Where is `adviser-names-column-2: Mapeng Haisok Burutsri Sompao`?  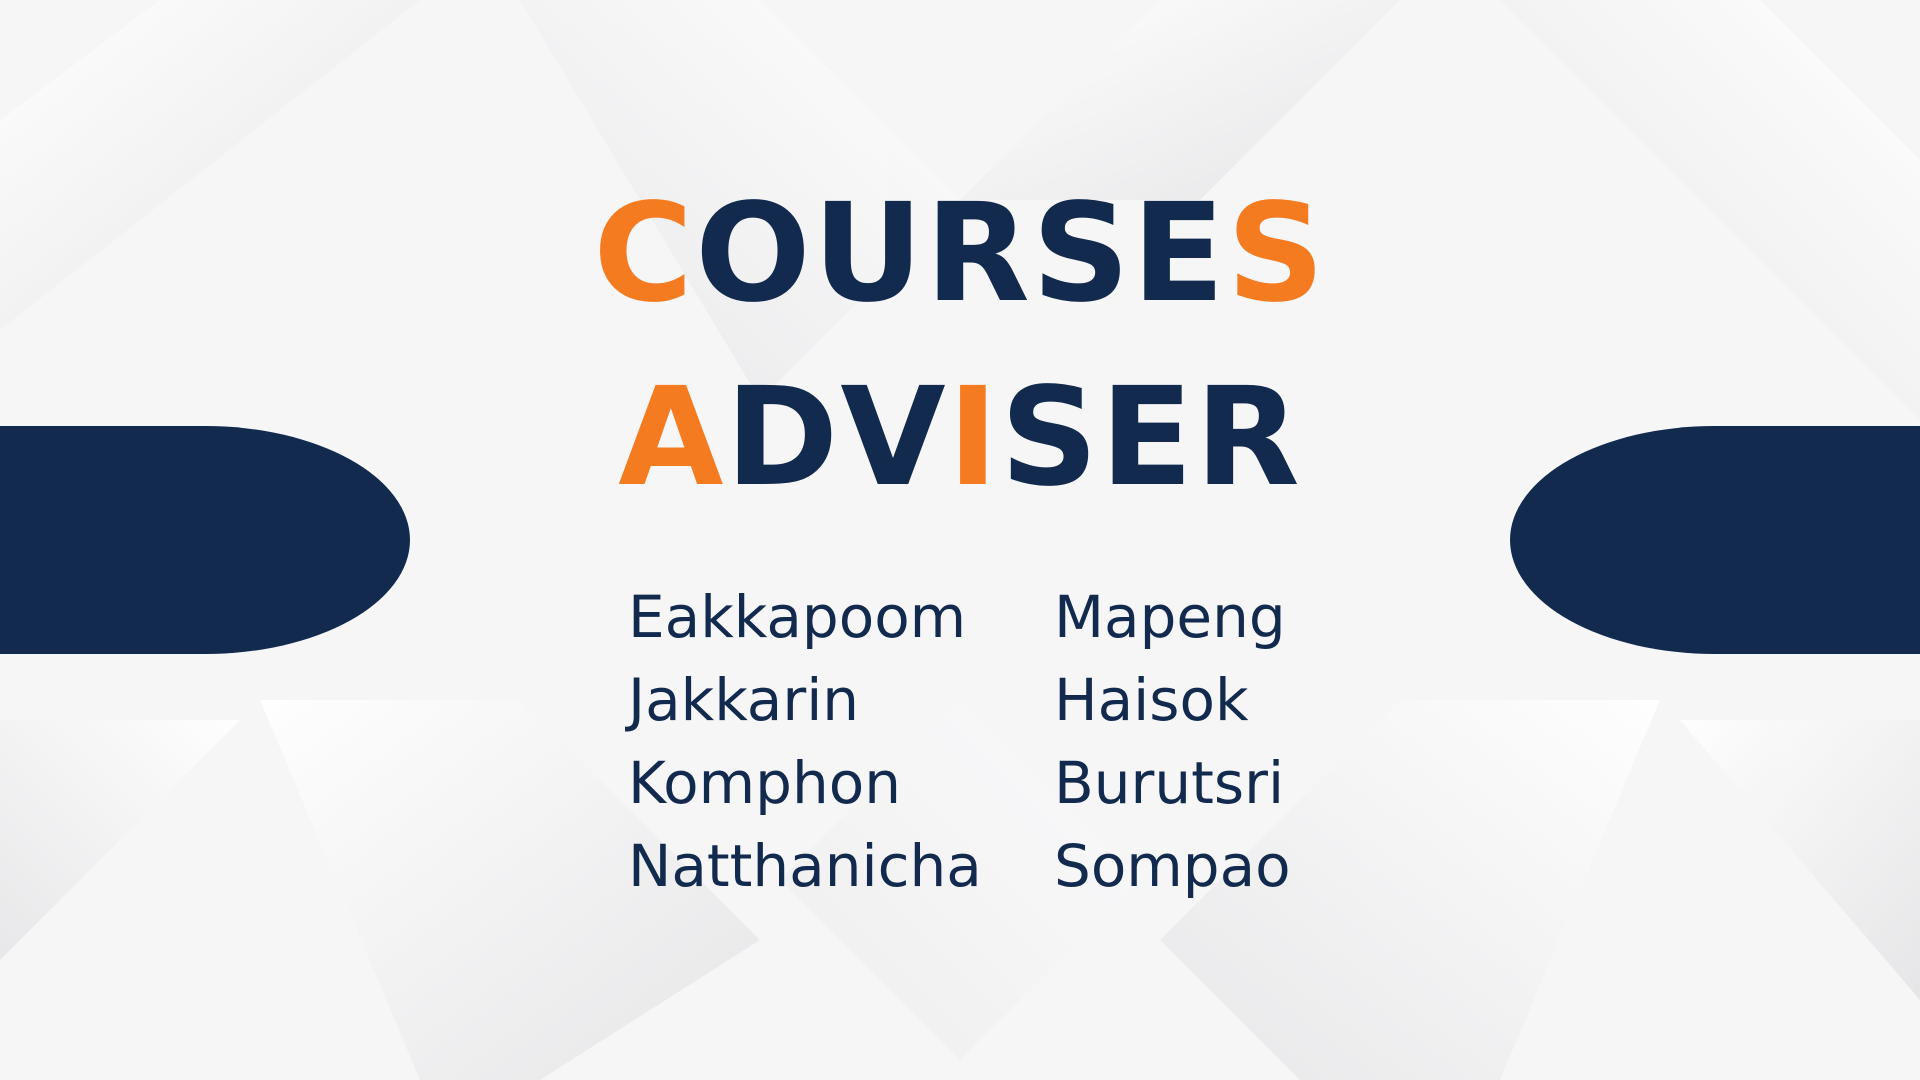 adviser-names-column-2: Mapeng Haisok Burutsri Sompao is located at coordinates (1172, 742).